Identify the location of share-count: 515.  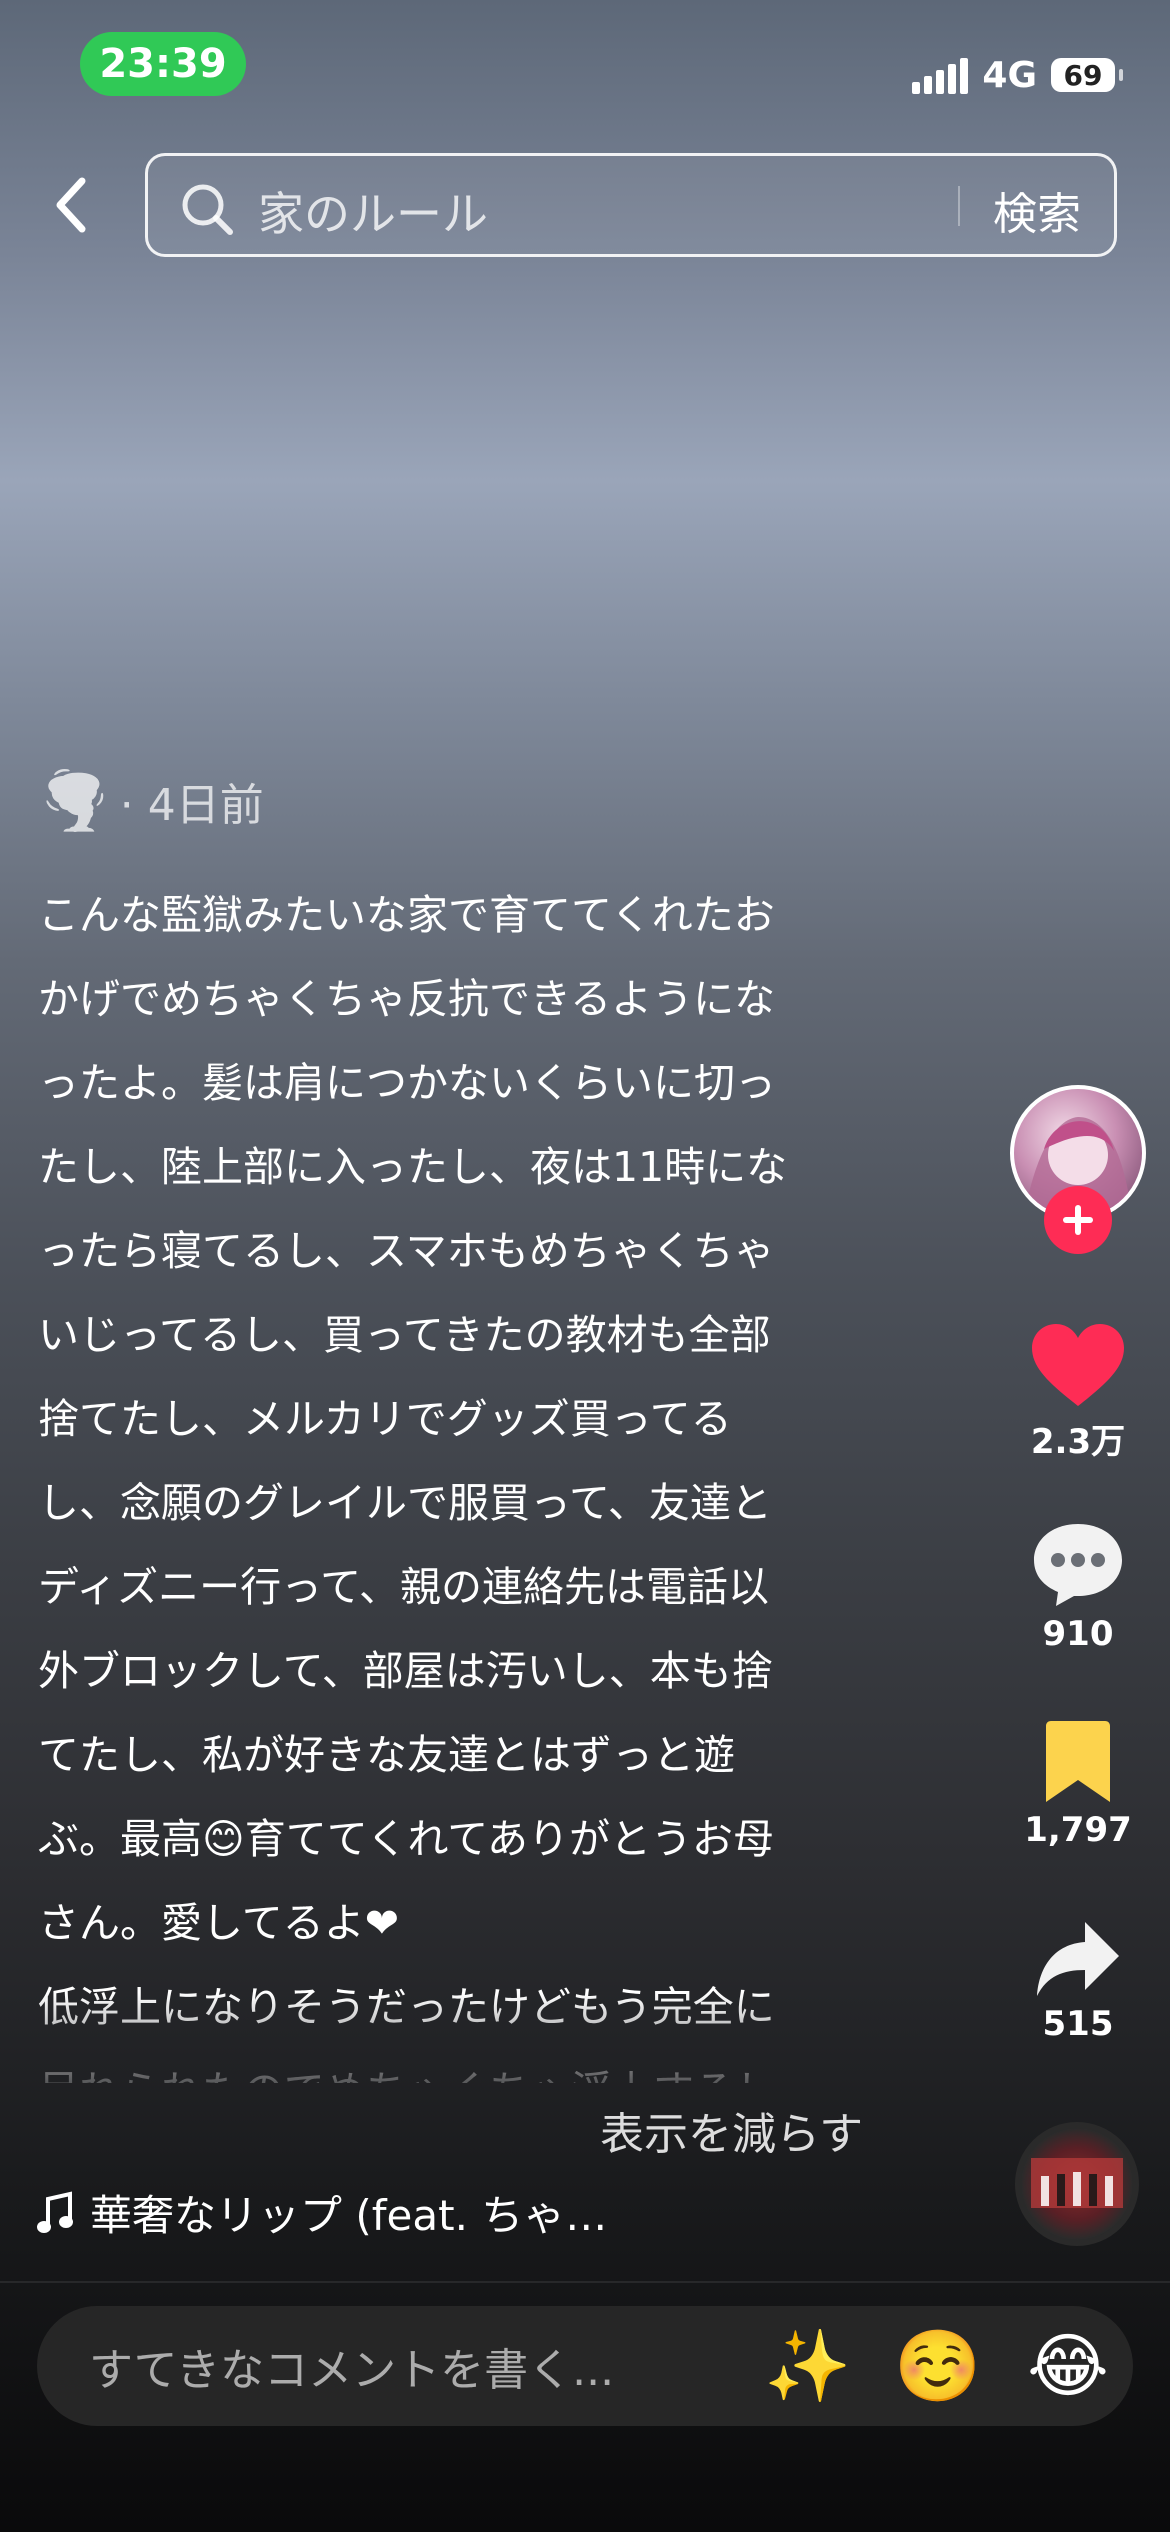
(1078, 2024).